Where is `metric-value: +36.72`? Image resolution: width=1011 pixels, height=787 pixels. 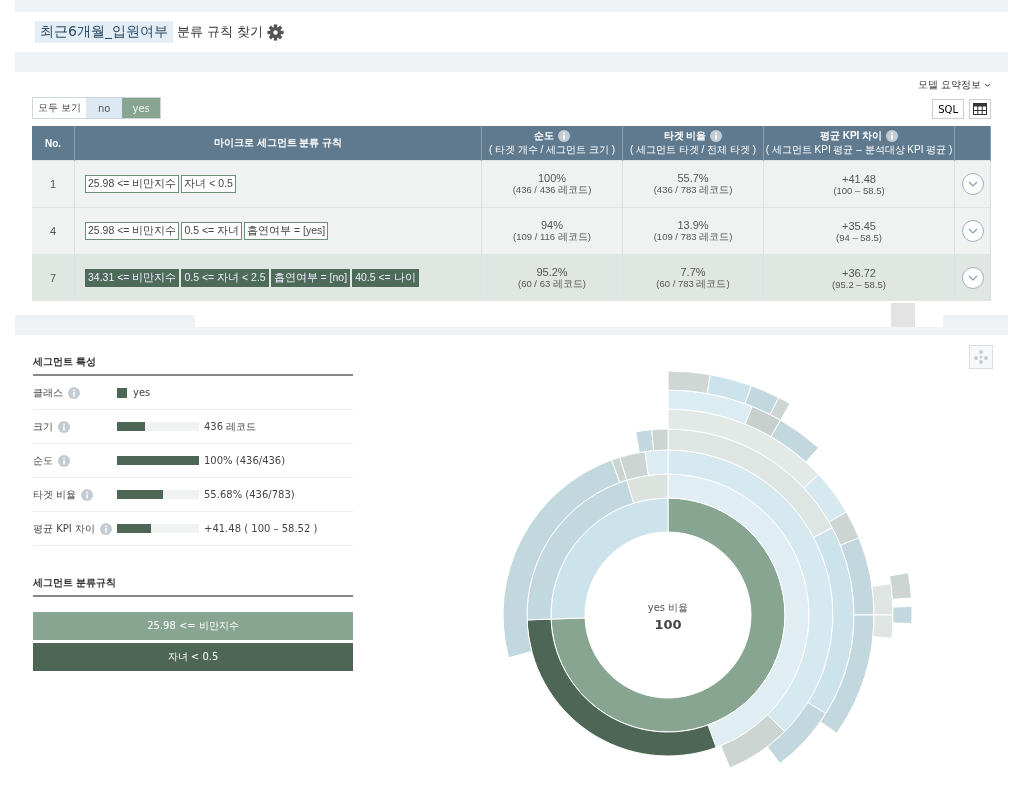
metric-value: +36.72 is located at coordinates (859, 272).